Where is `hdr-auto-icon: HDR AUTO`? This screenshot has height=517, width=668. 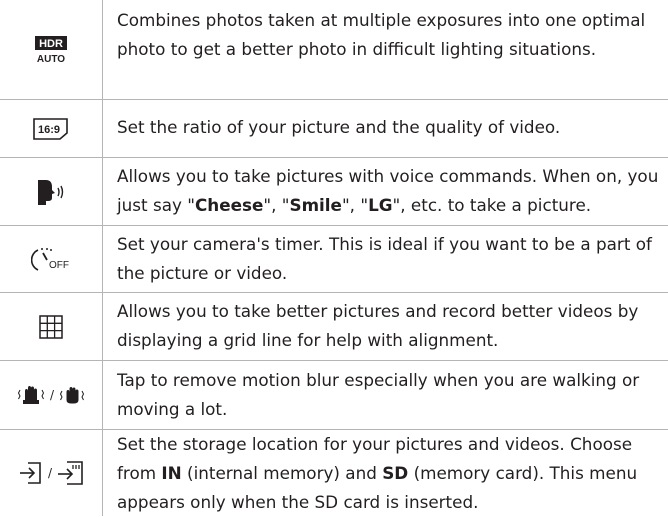
hdr-auto-icon: HDR AUTO is located at coordinates (51, 50).